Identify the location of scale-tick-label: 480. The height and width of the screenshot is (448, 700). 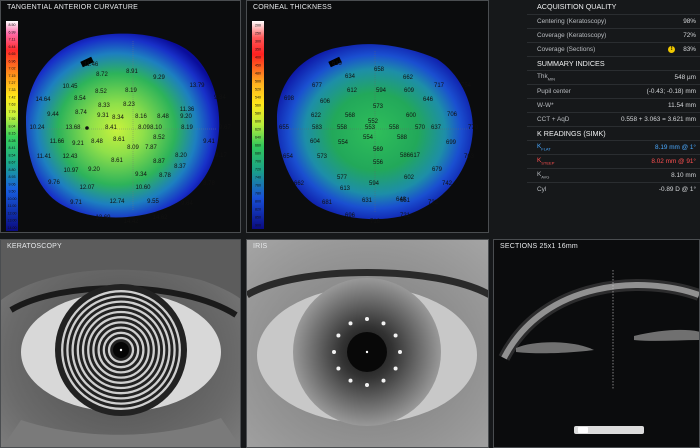
(258, 74).